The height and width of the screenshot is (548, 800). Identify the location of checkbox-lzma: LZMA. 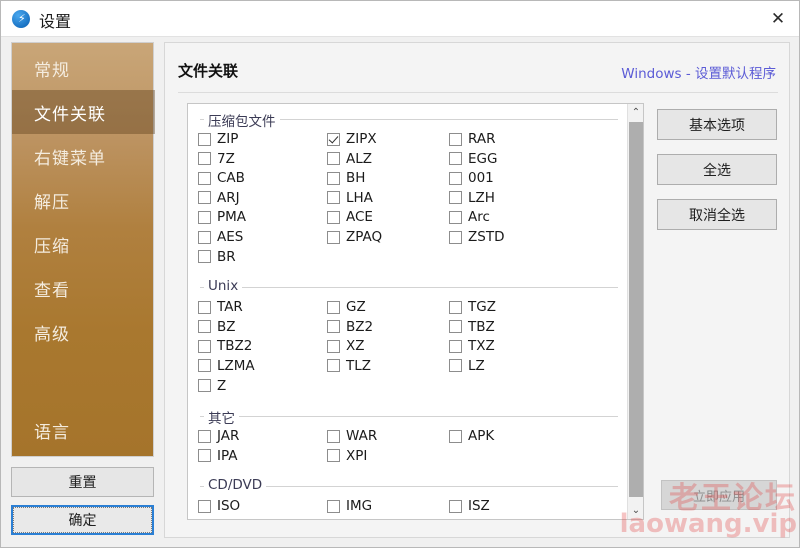
(226, 366).